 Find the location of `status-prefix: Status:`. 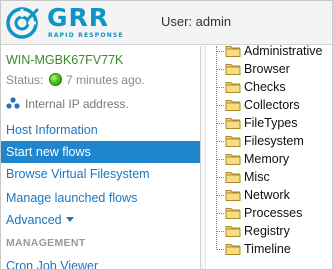

status-prefix: Status: is located at coordinates (25, 80).